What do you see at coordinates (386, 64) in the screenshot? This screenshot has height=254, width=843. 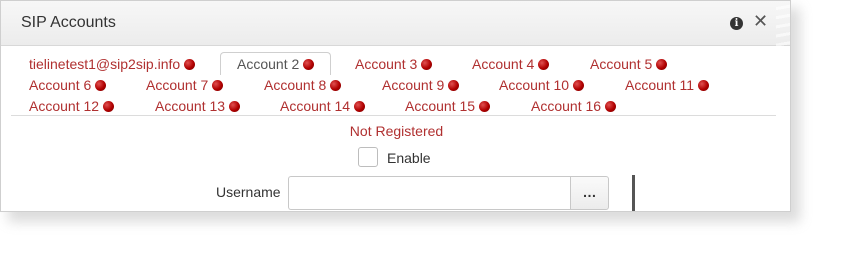 I see `tab-label: Account 3` at bounding box center [386, 64].